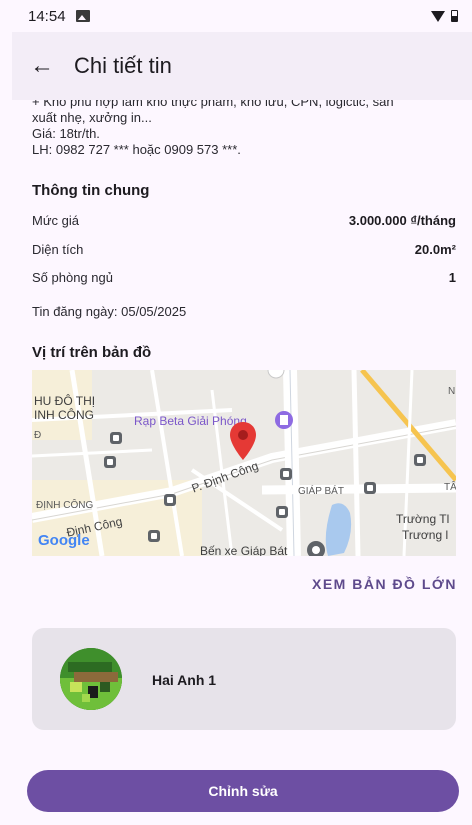 The height and width of the screenshot is (825, 472). Describe the element at coordinates (55, 220) in the screenshot. I see `info-label: Mức giá` at that location.